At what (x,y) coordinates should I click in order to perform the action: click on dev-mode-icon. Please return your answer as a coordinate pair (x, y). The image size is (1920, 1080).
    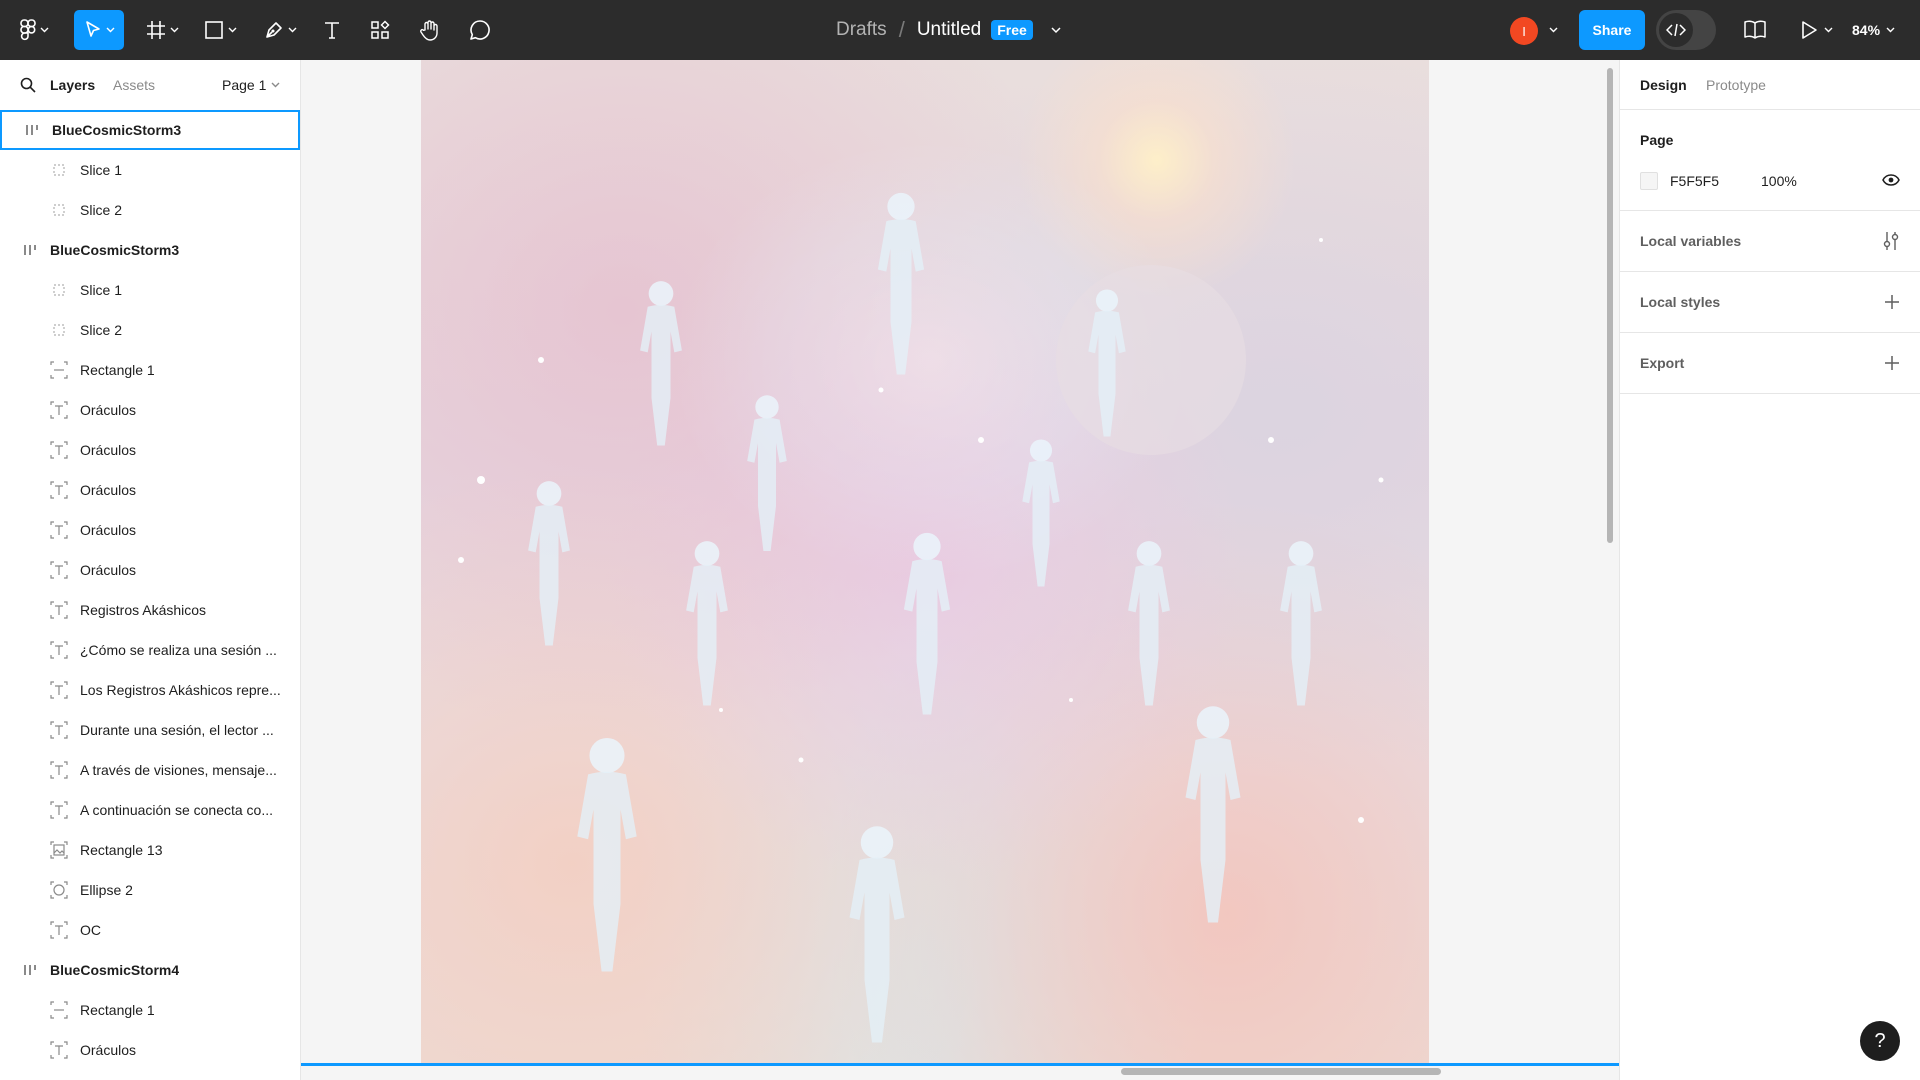
    Looking at the image, I should click on (1676, 30).